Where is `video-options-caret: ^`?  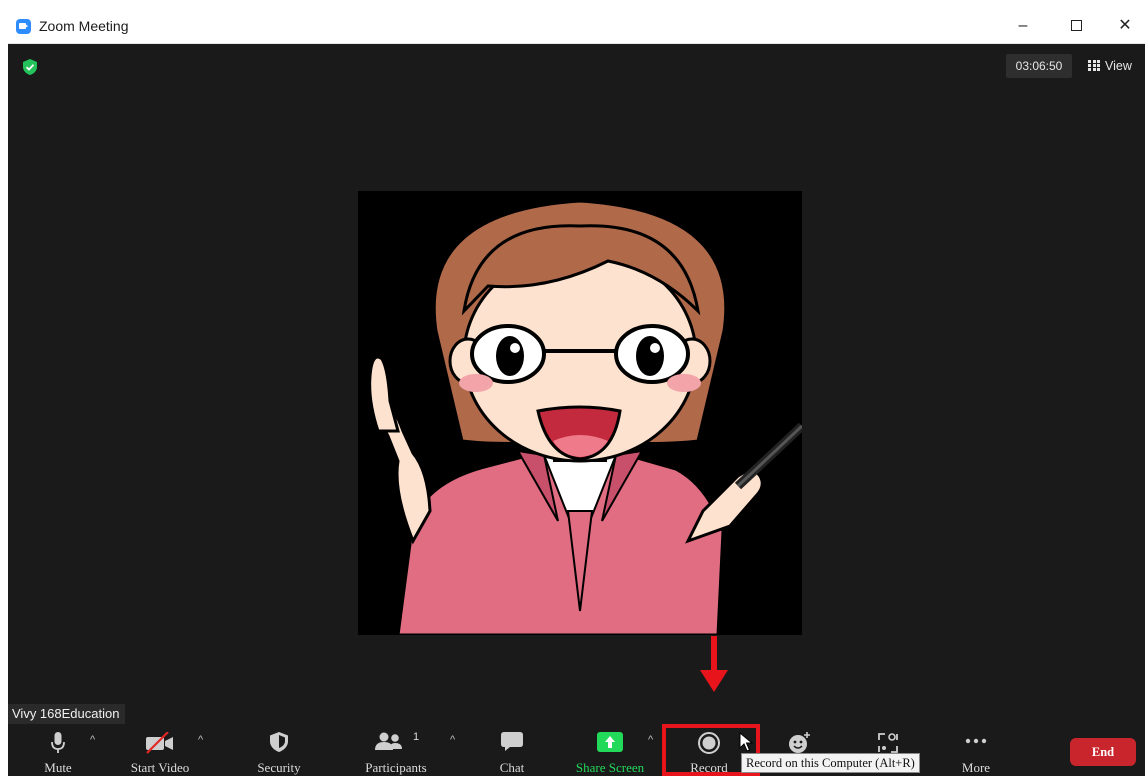 video-options-caret: ^ is located at coordinates (200, 740).